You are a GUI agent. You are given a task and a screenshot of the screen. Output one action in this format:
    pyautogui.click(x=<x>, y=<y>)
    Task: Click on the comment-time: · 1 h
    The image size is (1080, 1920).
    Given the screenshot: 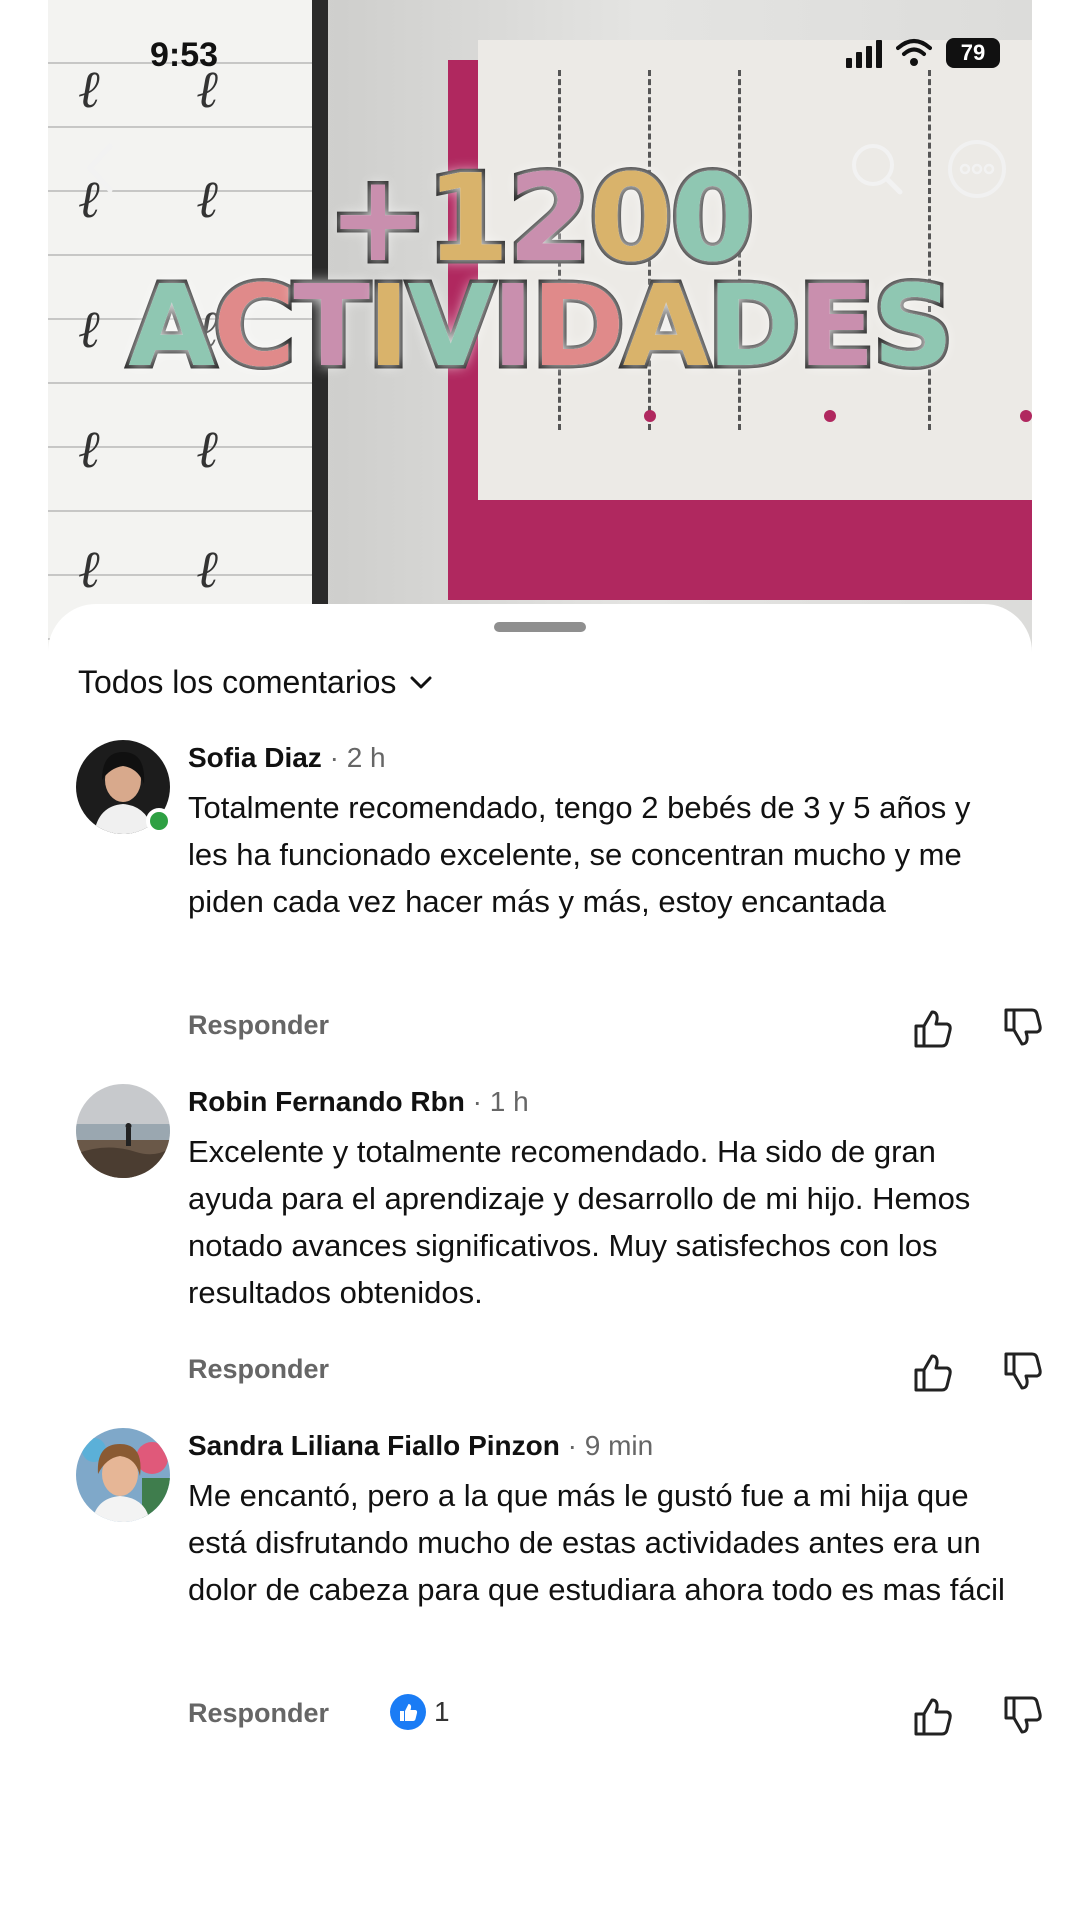 What is the action you would take?
    pyautogui.click(x=500, y=1101)
    